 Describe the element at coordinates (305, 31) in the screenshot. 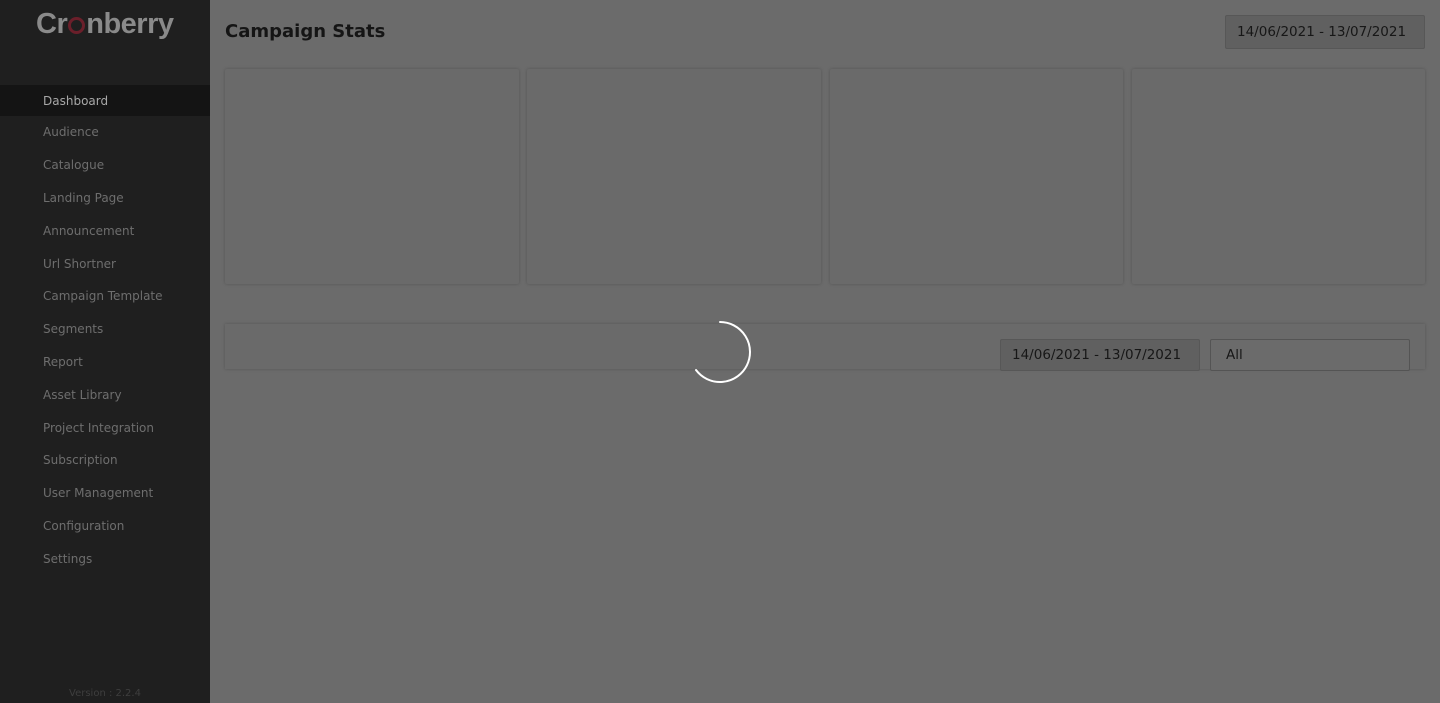

I see `page-title: Campaign Stats` at that location.